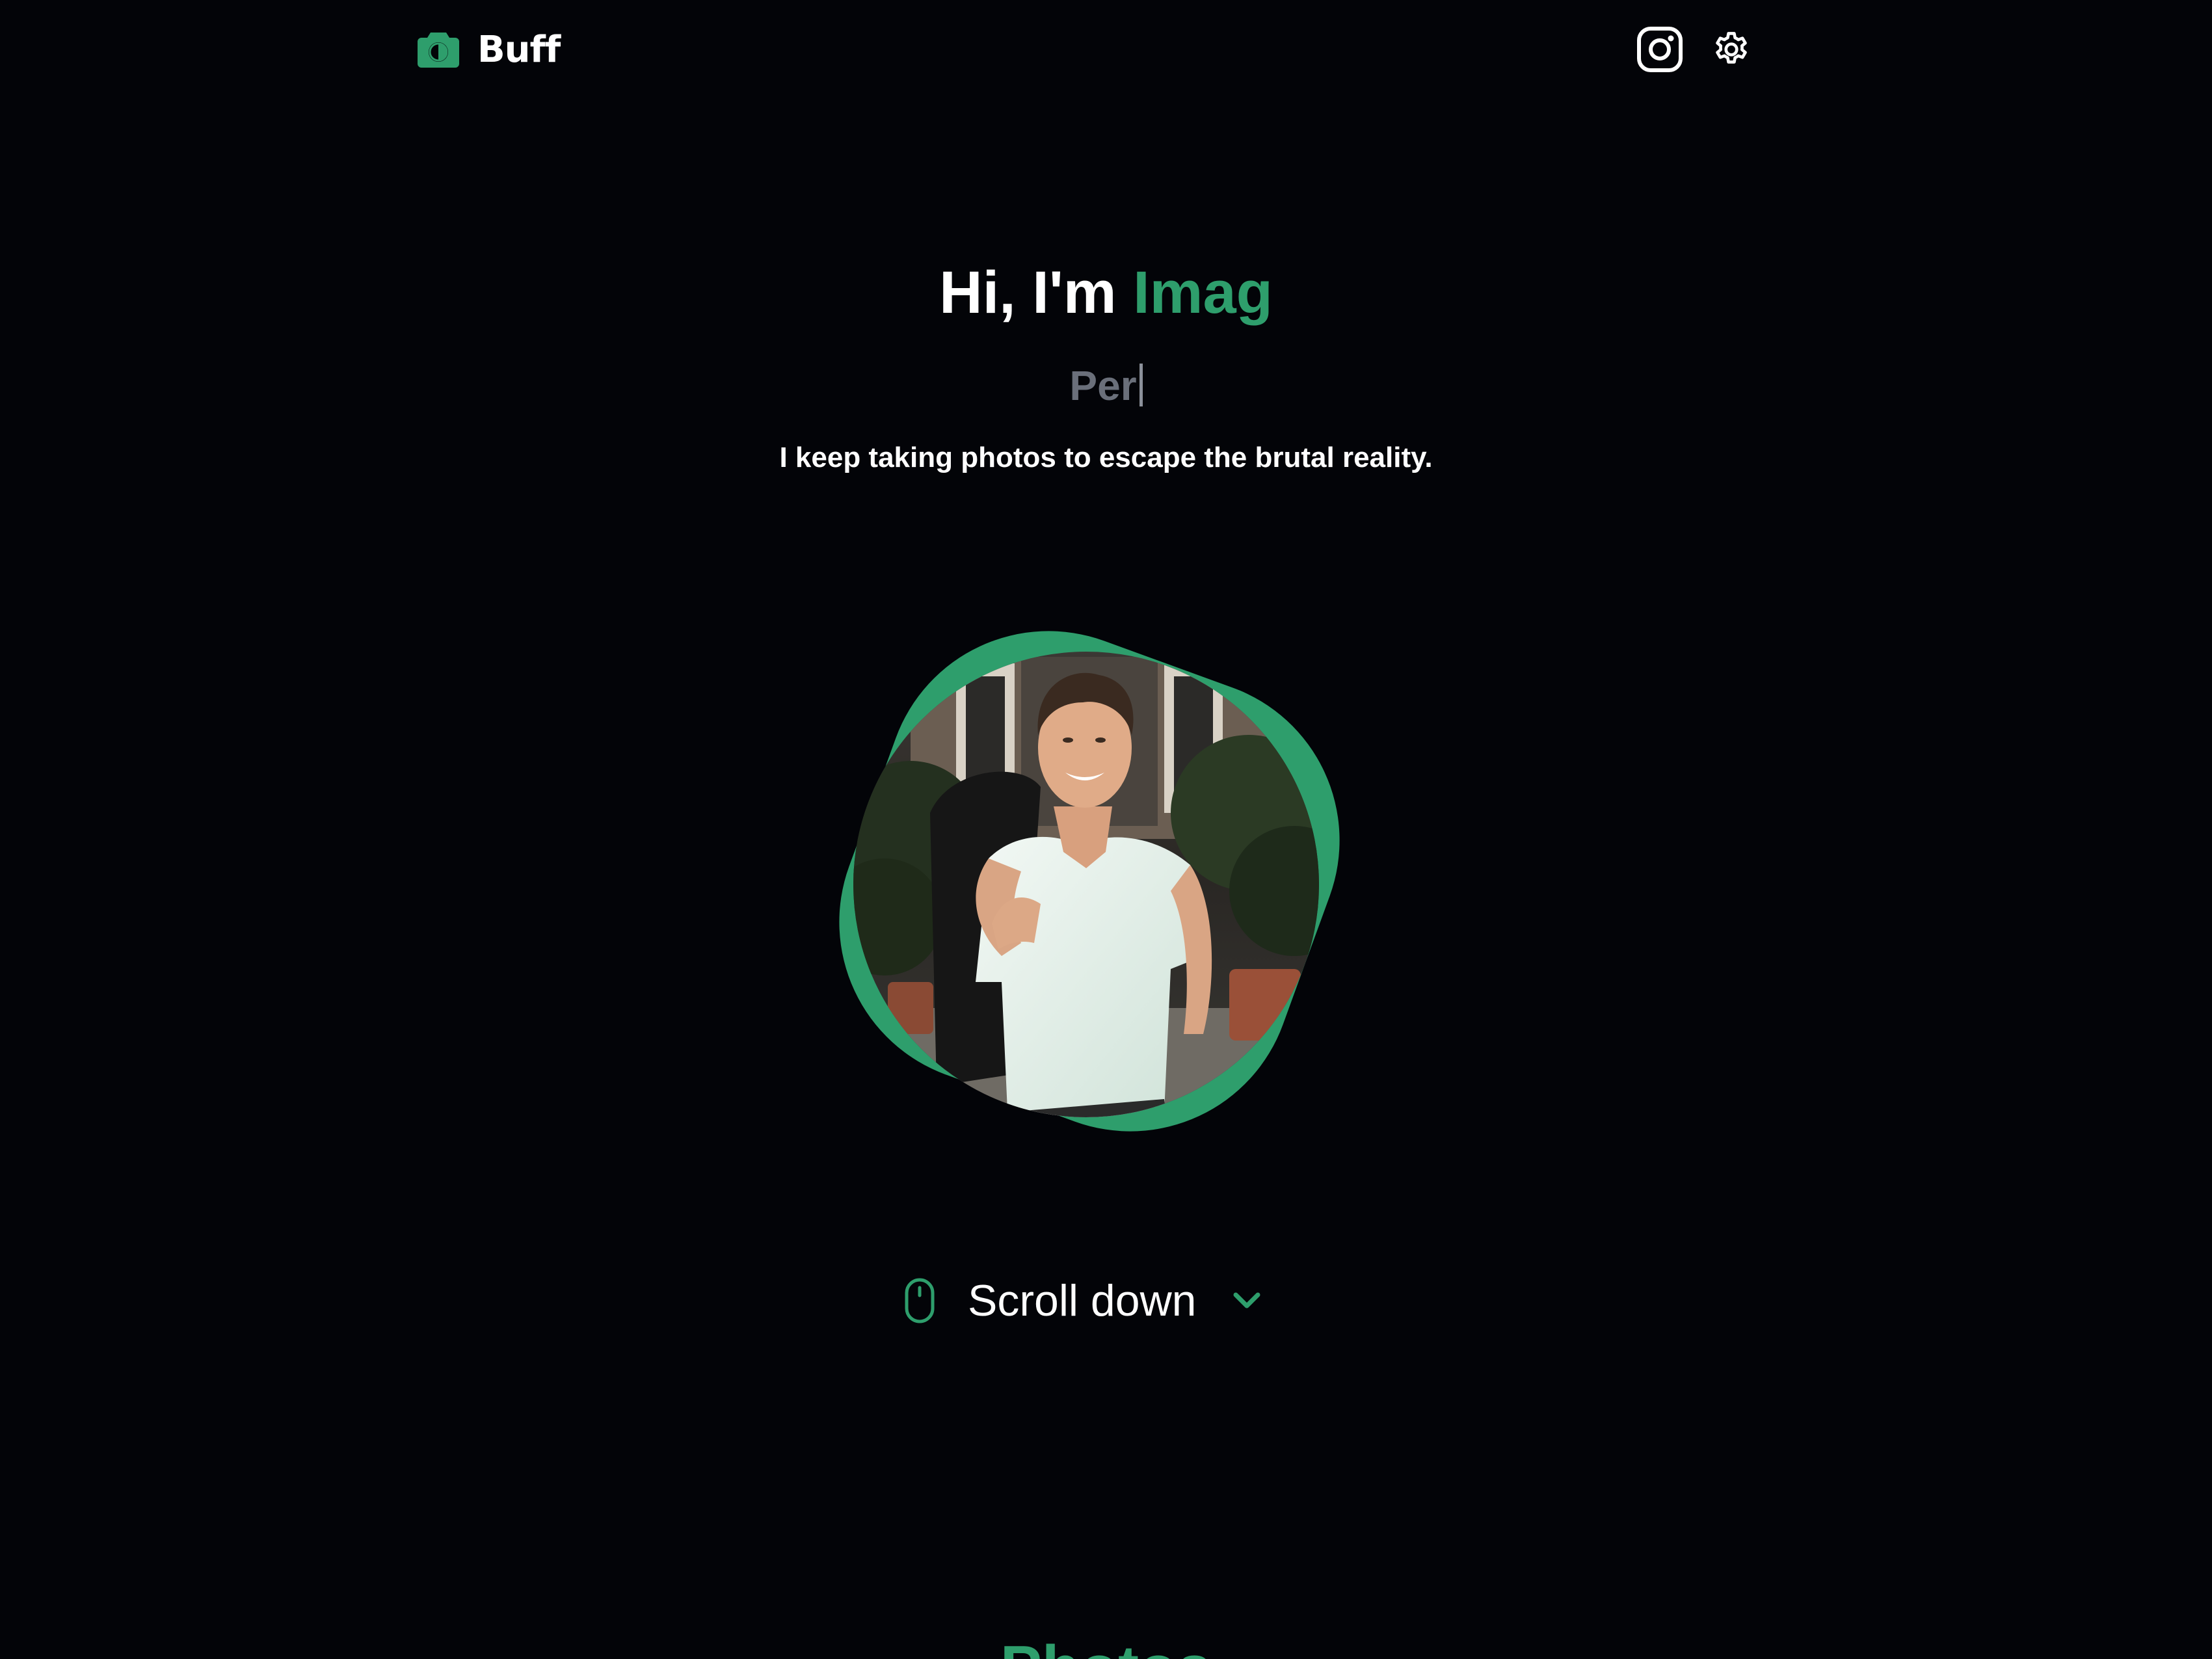  What do you see at coordinates (1086, 49) in the screenshot?
I see `header: Buff` at bounding box center [1086, 49].